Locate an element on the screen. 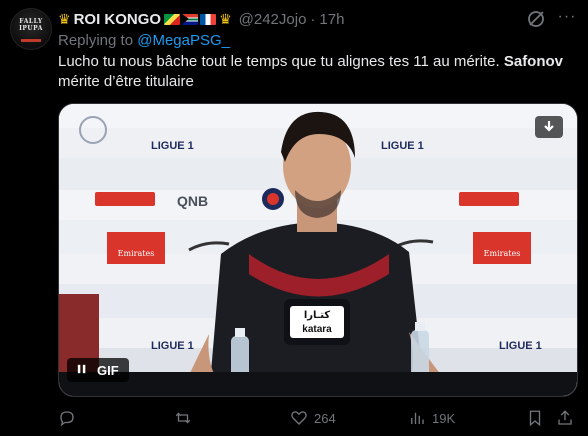 This screenshot has width=588, height=436. tweet-header: ♛ ROI KONGO ♛ @242Jojo · 17h is located at coordinates (318, 19).